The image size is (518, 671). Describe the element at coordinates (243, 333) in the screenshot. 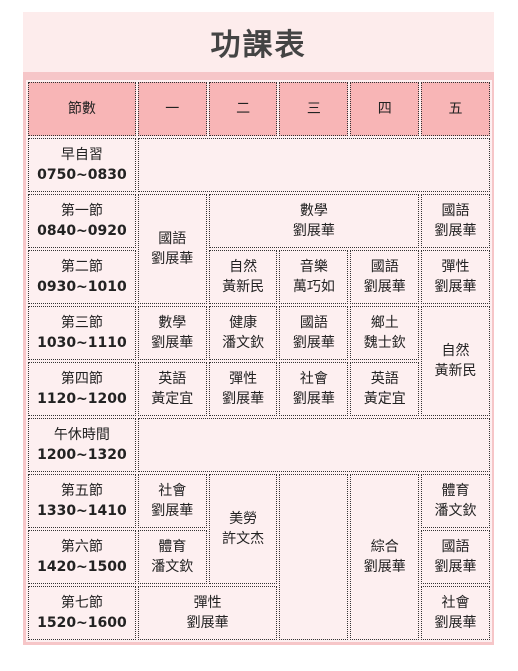

I see `class-cell: 健康 潘文欽` at that location.